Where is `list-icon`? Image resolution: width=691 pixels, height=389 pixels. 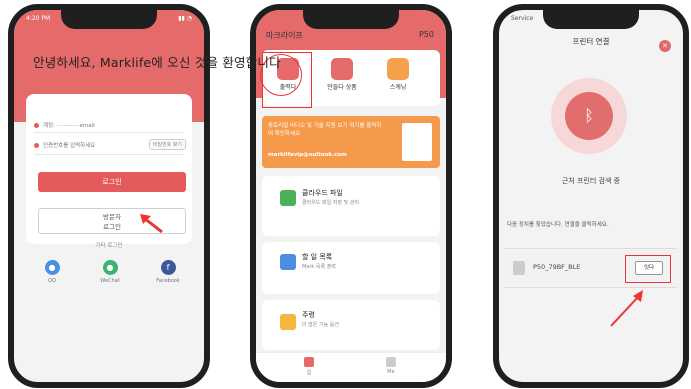 list-icon is located at coordinates (288, 262).